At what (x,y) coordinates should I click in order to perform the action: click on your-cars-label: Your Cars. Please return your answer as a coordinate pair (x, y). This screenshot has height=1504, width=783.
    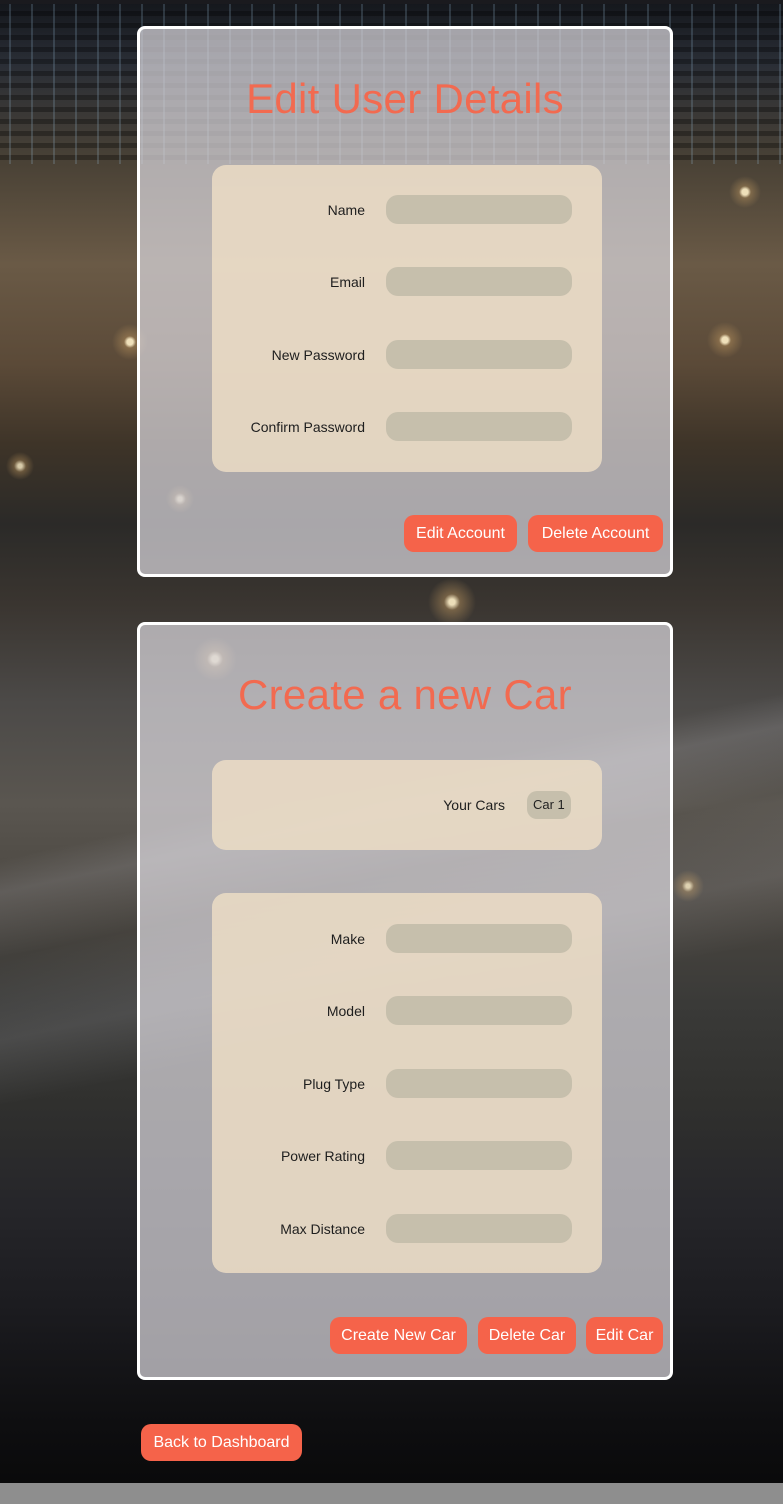
    Looking at the image, I should click on (474, 805).